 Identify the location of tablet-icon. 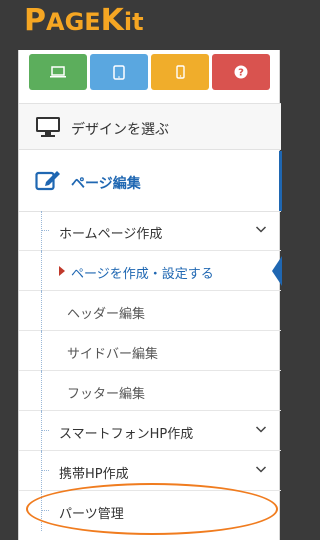
(119, 72).